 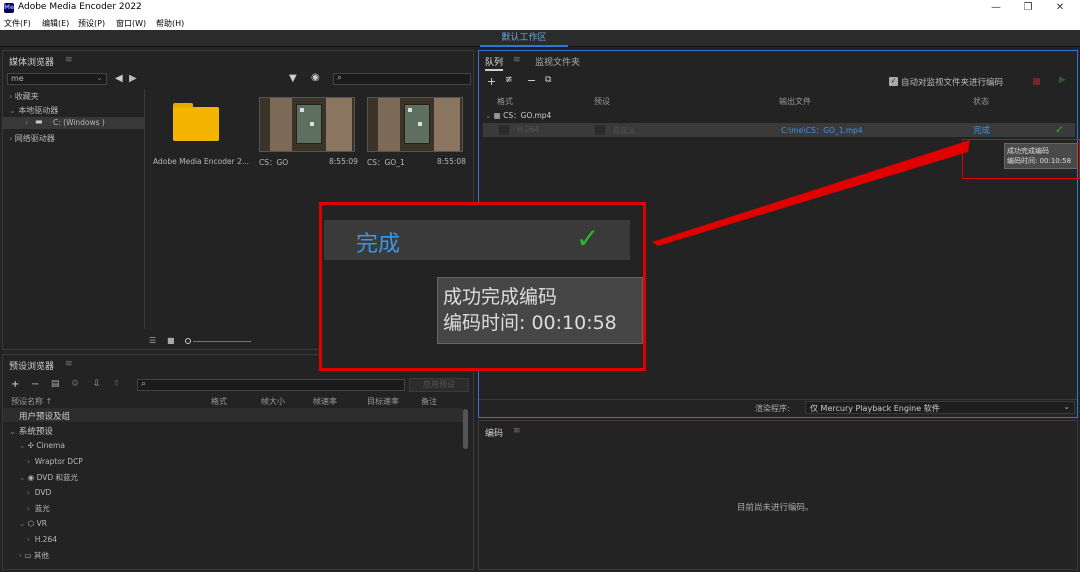 I want to click on zoom-status-row: 完成 ✓, so click(x=477, y=240).